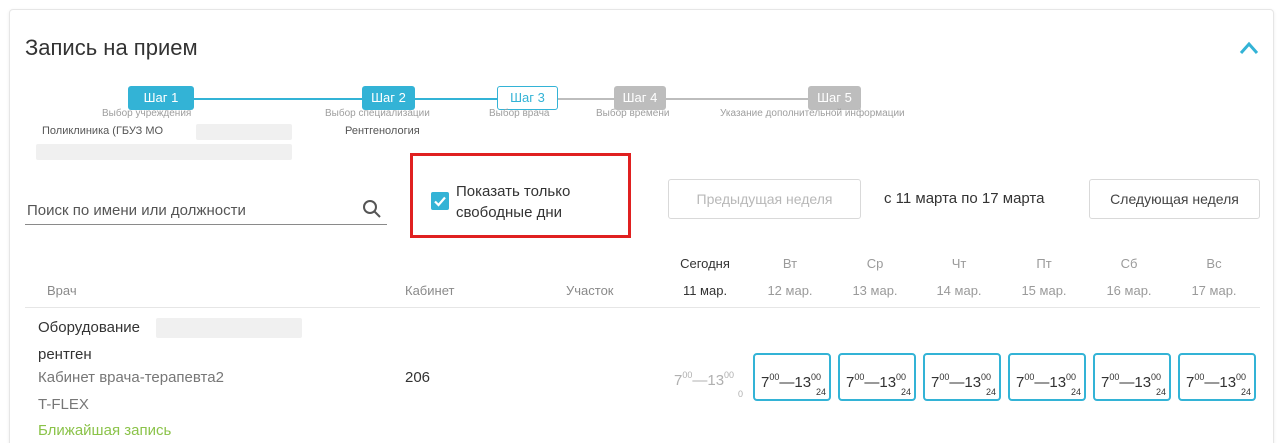  I want to click on schedule-slot: 700—1300 0, so click(707, 377).